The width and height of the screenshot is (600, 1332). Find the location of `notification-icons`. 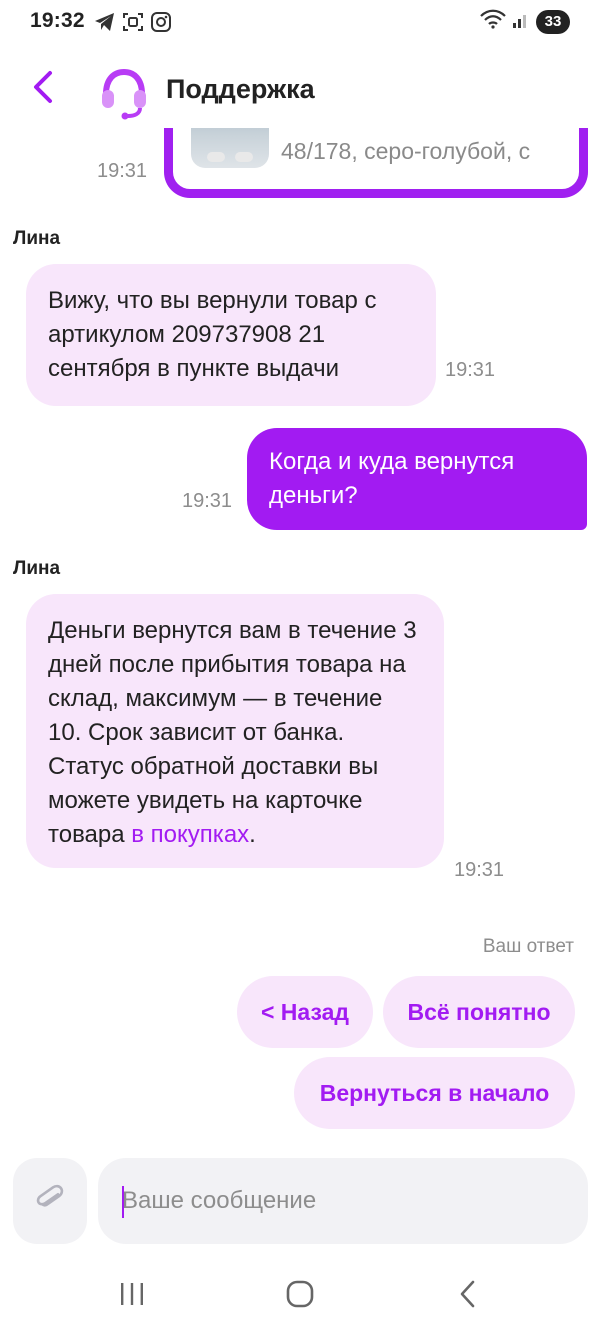

notification-icons is located at coordinates (133, 24).